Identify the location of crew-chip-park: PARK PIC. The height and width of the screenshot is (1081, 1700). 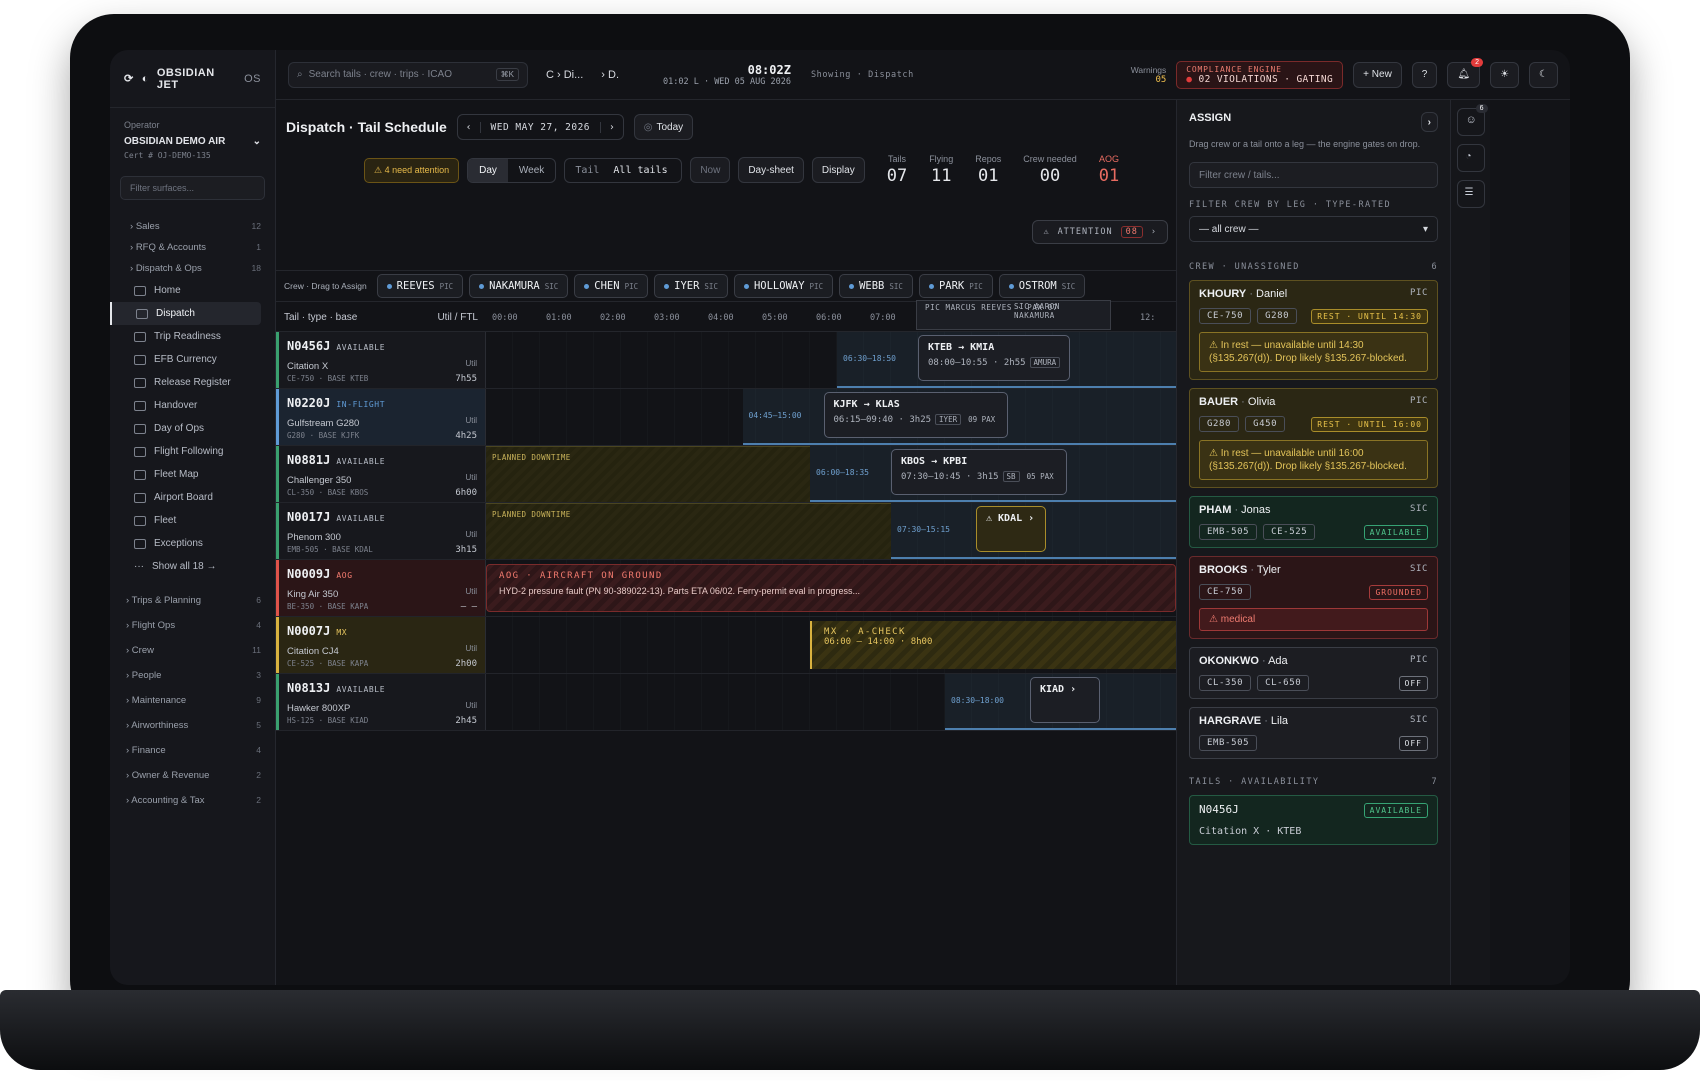
(955, 286).